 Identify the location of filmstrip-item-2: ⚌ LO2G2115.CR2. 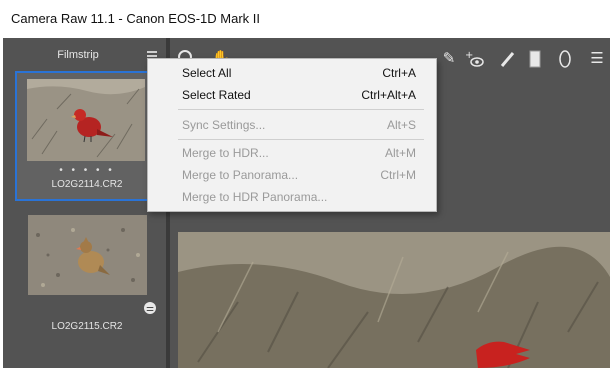
(87, 278).